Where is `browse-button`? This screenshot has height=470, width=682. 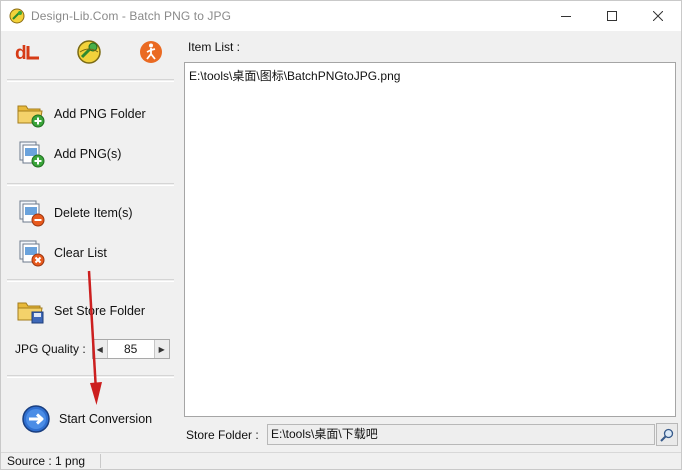
browse-button is located at coordinates (667, 434).